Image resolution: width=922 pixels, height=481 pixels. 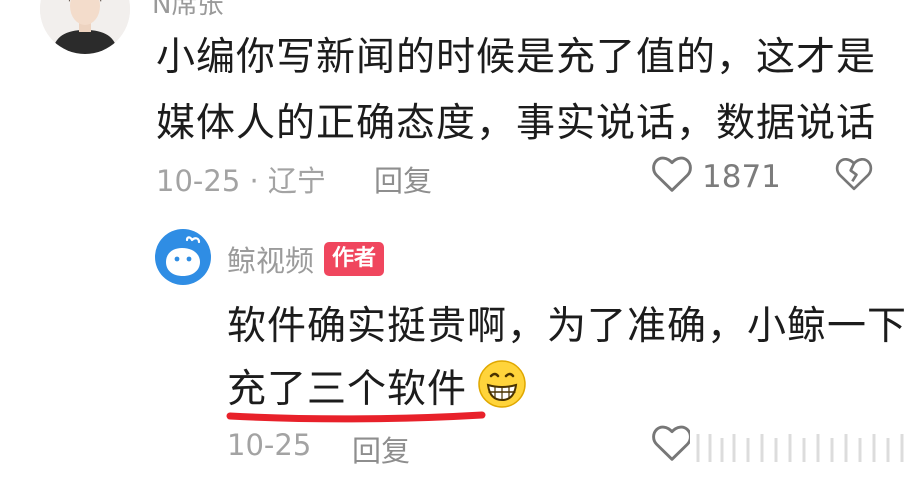 I want to click on whale-avatar-icon, so click(x=183, y=259).